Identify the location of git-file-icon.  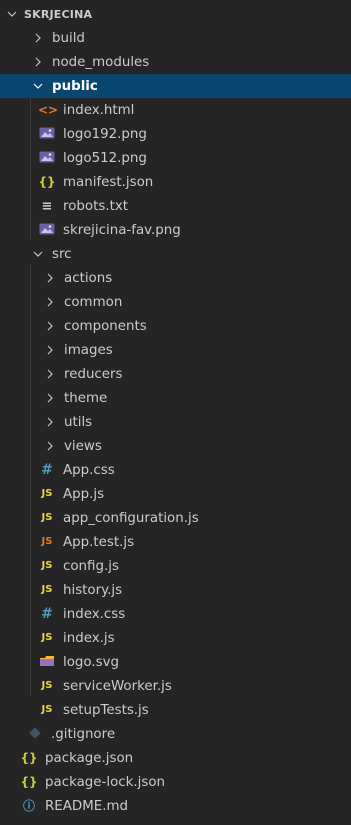
(35, 734).